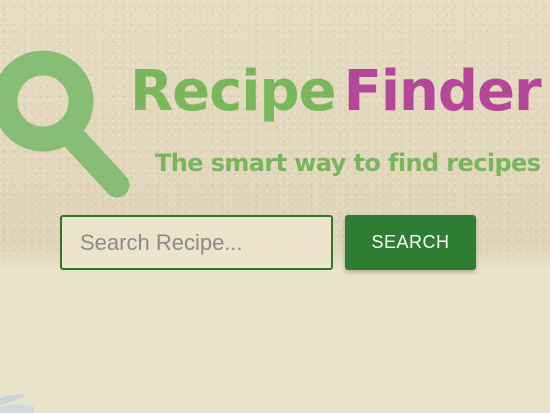 This screenshot has width=550, height=413. What do you see at coordinates (65, 124) in the screenshot?
I see `magnifying-glass-icon` at bounding box center [65, 124].